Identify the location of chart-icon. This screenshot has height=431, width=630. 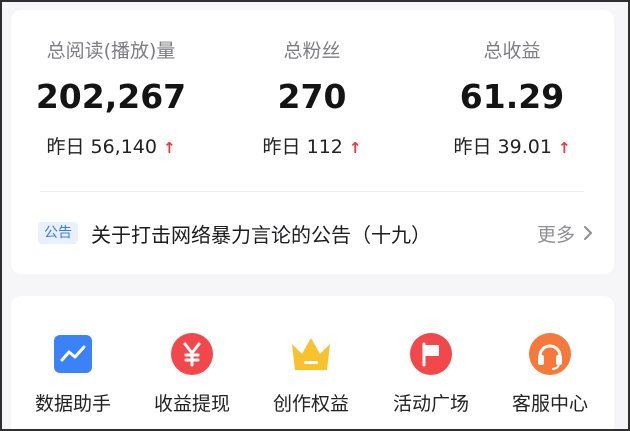
(73, 354).